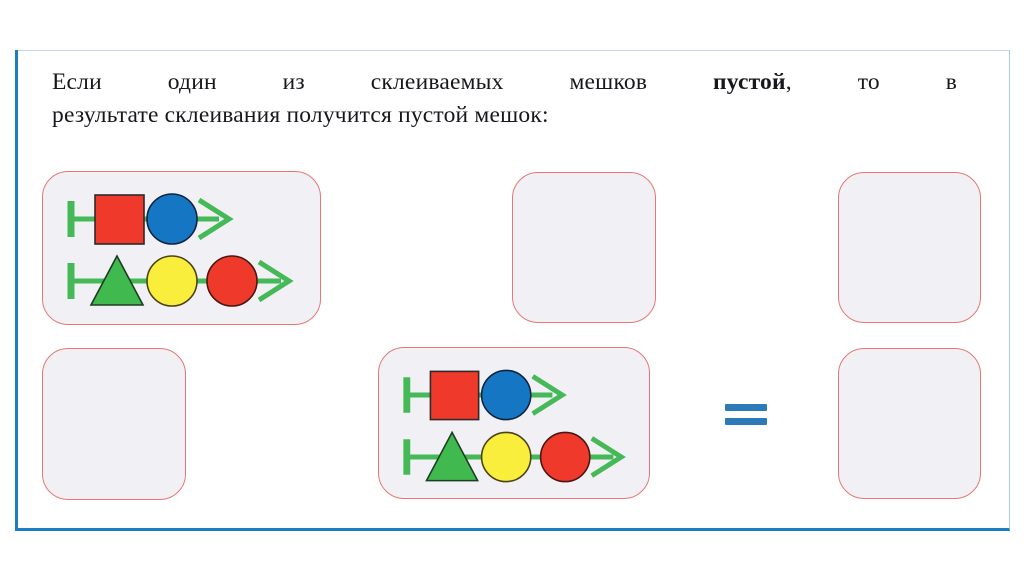 This screenshot has height=574, width=1024. I want to click on bag-filled-equation-1-left, so click(181, 248).